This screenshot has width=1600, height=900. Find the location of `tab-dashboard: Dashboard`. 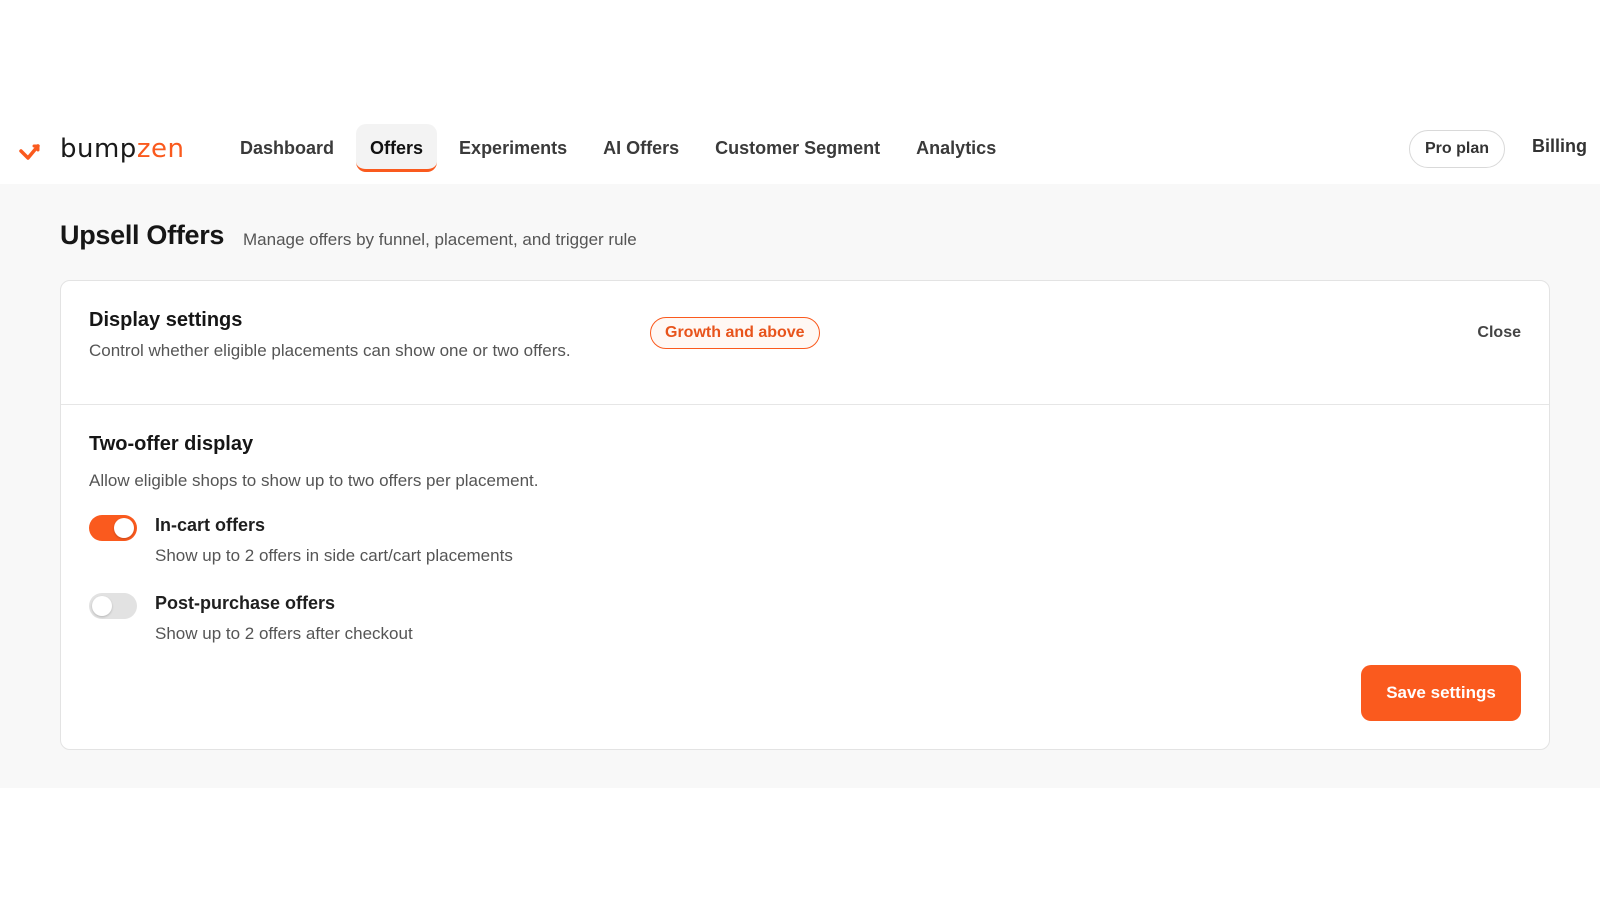

tab-dashboard: Dashboard is located at coordinates (287, 148).